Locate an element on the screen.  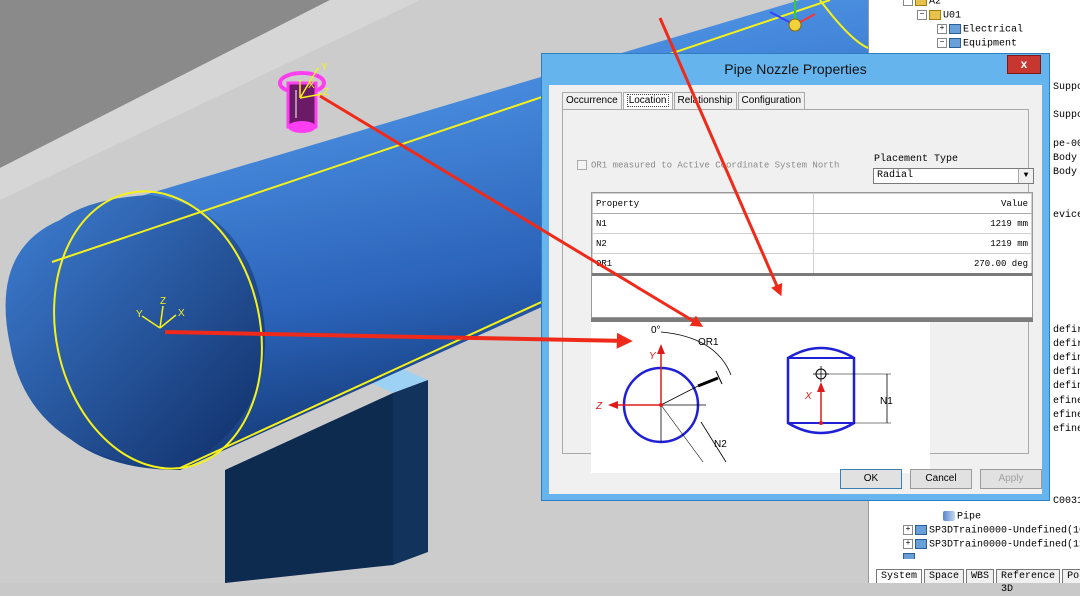
label-n2: N2 is located at coordinates (720, 444).